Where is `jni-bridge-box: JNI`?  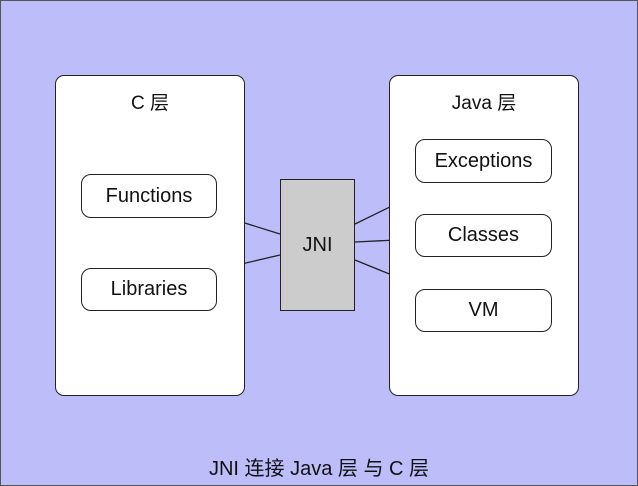 jni-bridge-box: JNI is located at coordinates (317, 245).